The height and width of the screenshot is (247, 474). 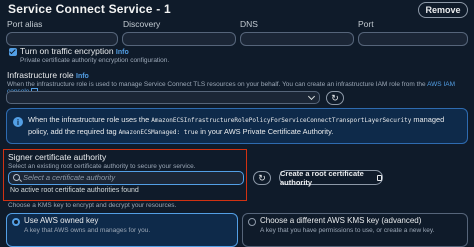 I want to click on custom-kms-key-radio, so click(x=252, y=222).